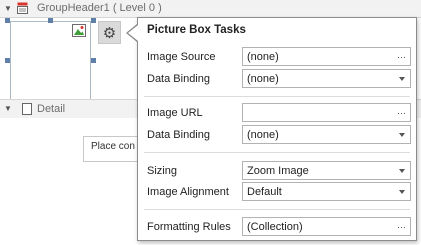 The image size is (421, 245). Describe the element at coordinates (133, 33) in the screenshot. I see `panel-pointer-inner` at that location.